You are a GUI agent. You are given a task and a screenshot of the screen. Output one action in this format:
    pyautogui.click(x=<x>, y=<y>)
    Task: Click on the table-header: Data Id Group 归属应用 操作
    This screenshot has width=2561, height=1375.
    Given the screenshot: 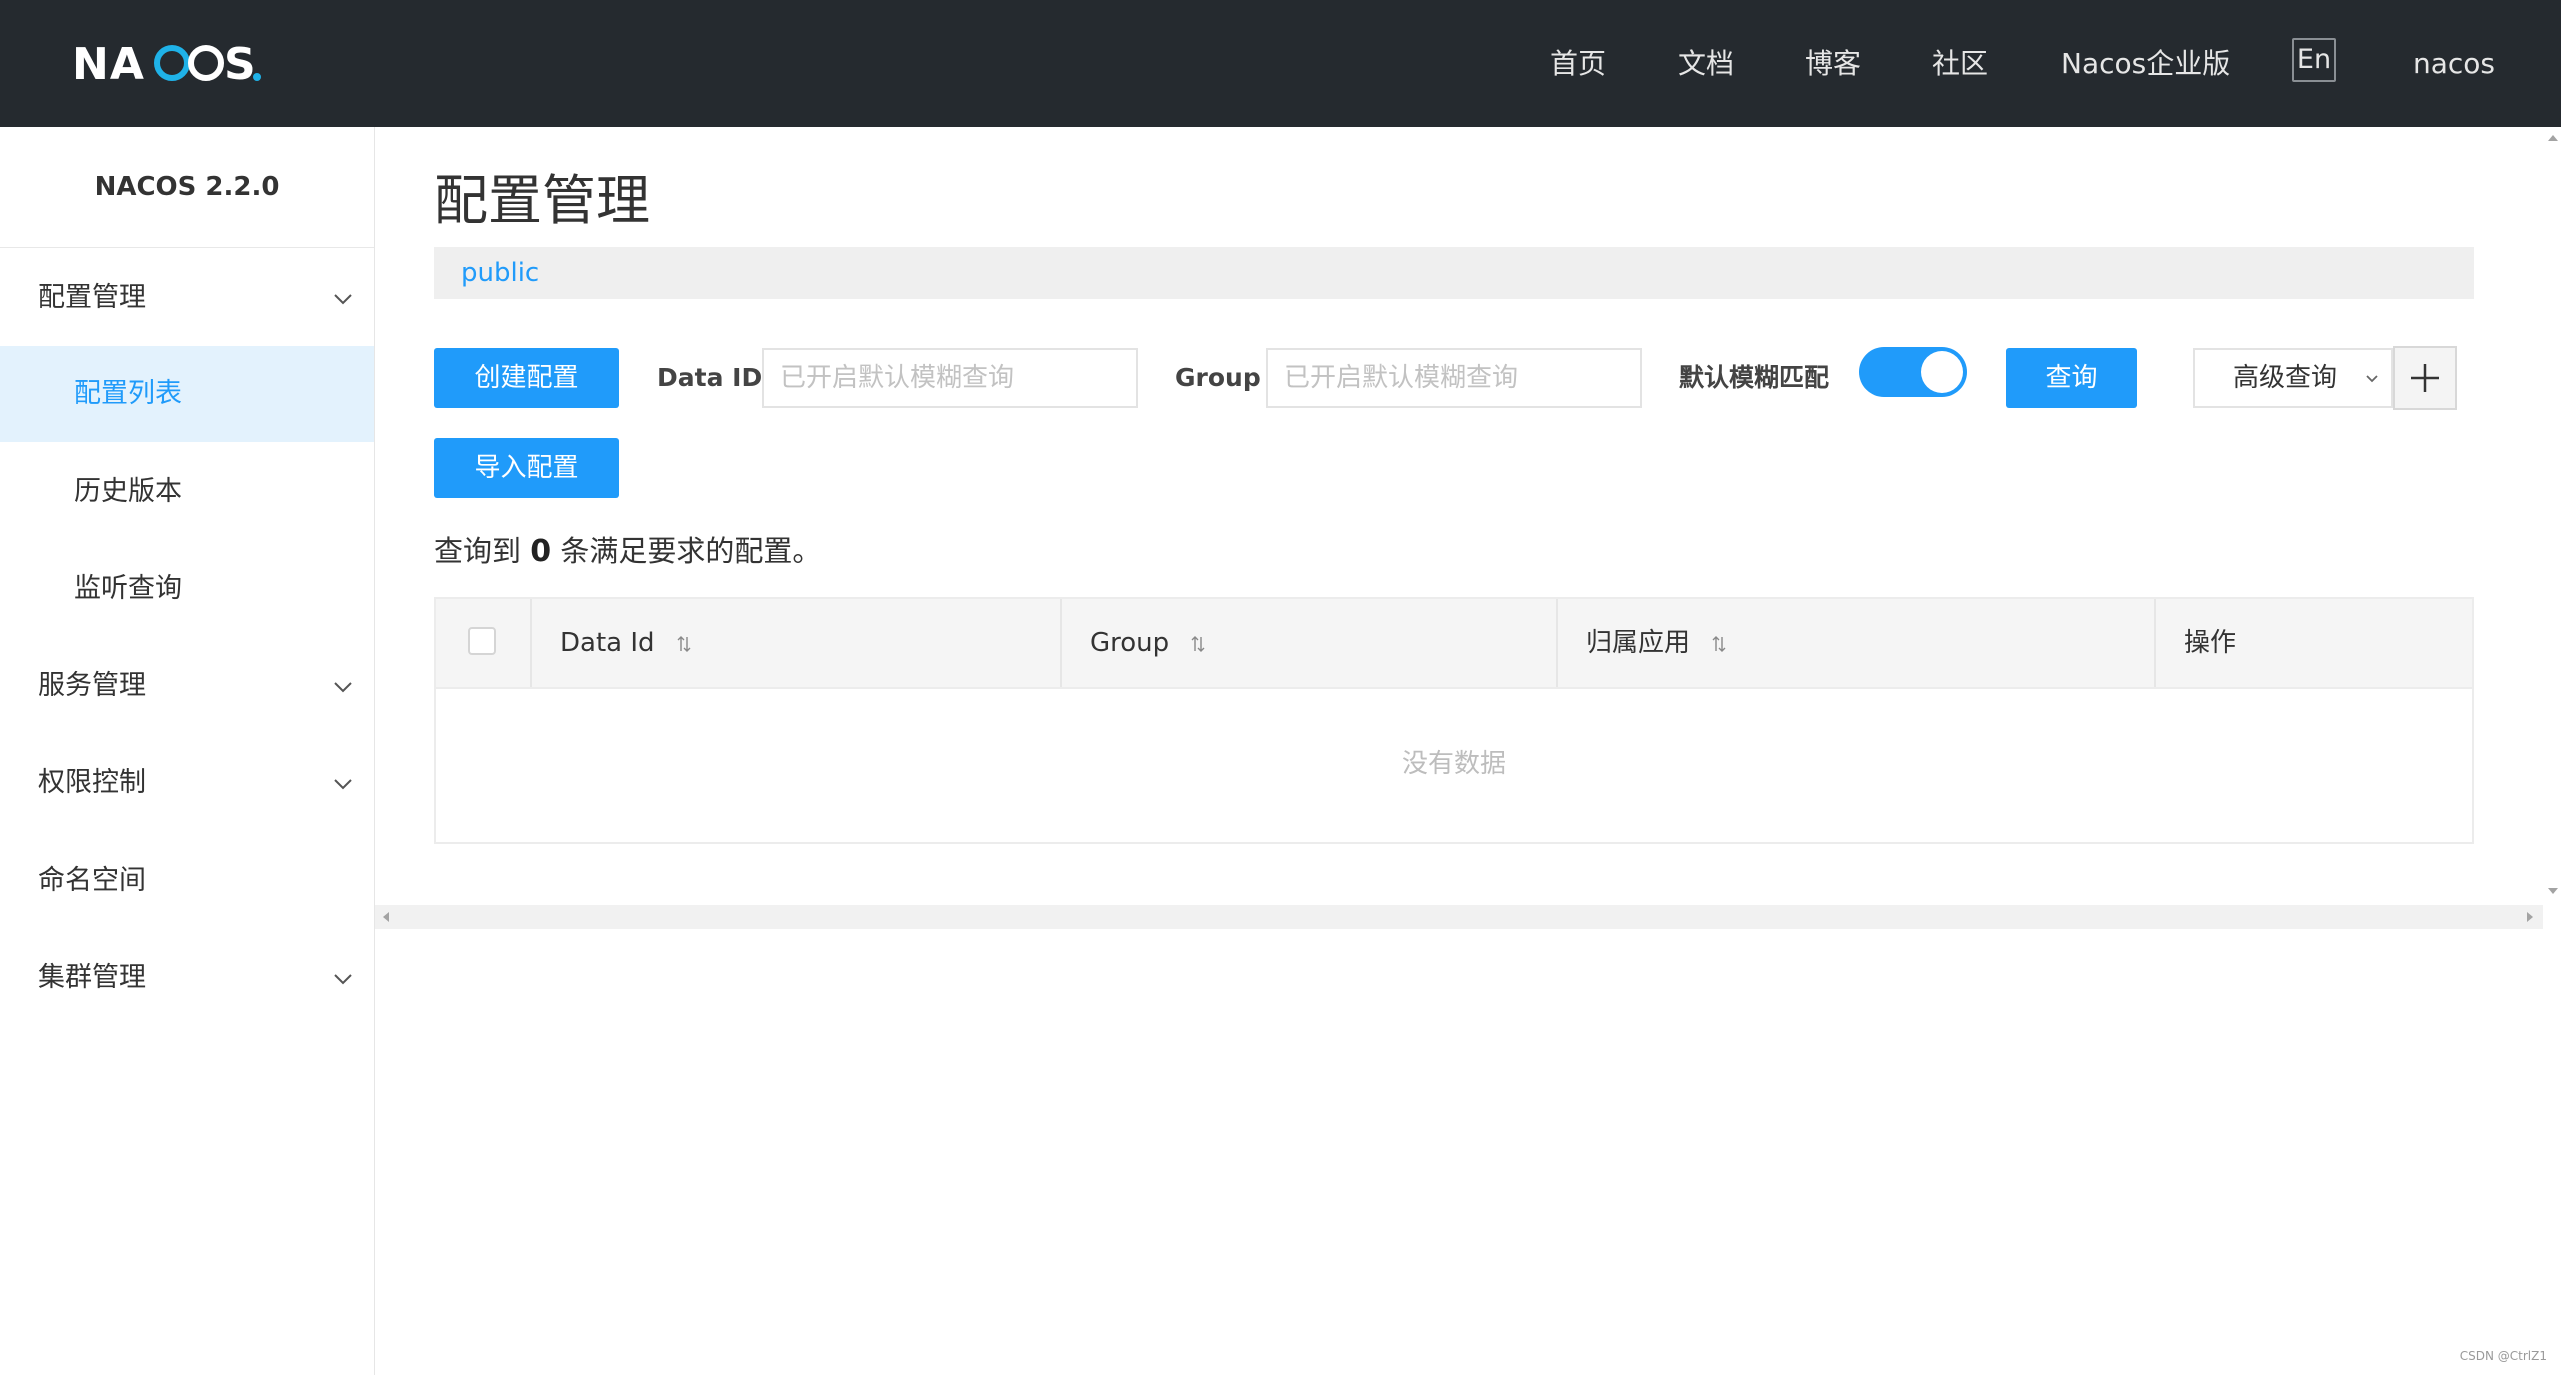 What is the action you would take?
    pyautogui.click(x=1454, y=644)
    